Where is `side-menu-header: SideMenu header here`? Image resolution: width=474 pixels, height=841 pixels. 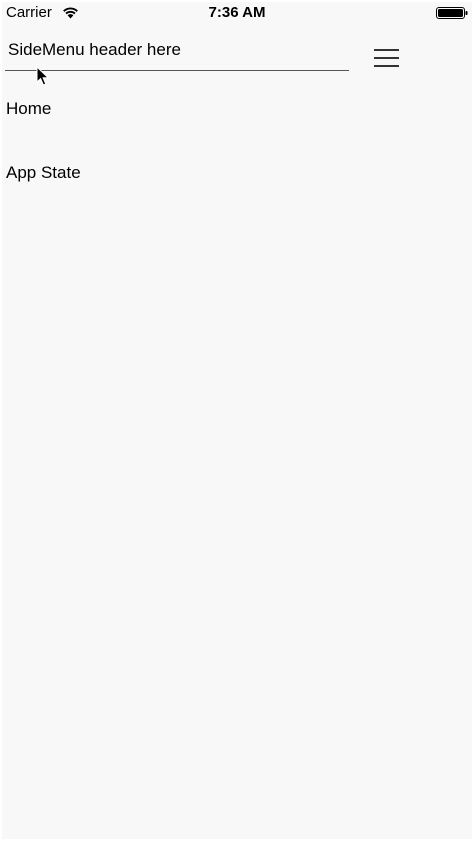
side-menu-header: SideMenu header here is located at coordinates (177, 54).